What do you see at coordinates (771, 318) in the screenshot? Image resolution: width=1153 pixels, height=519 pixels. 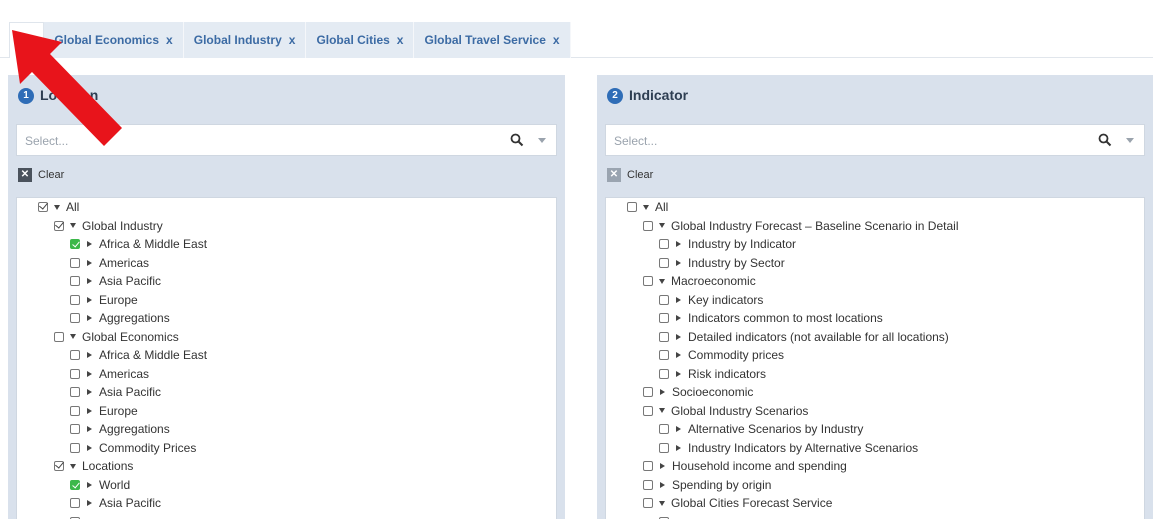 I see `tree-node: Indicators common to most locations` at bounding box center [771, 318].